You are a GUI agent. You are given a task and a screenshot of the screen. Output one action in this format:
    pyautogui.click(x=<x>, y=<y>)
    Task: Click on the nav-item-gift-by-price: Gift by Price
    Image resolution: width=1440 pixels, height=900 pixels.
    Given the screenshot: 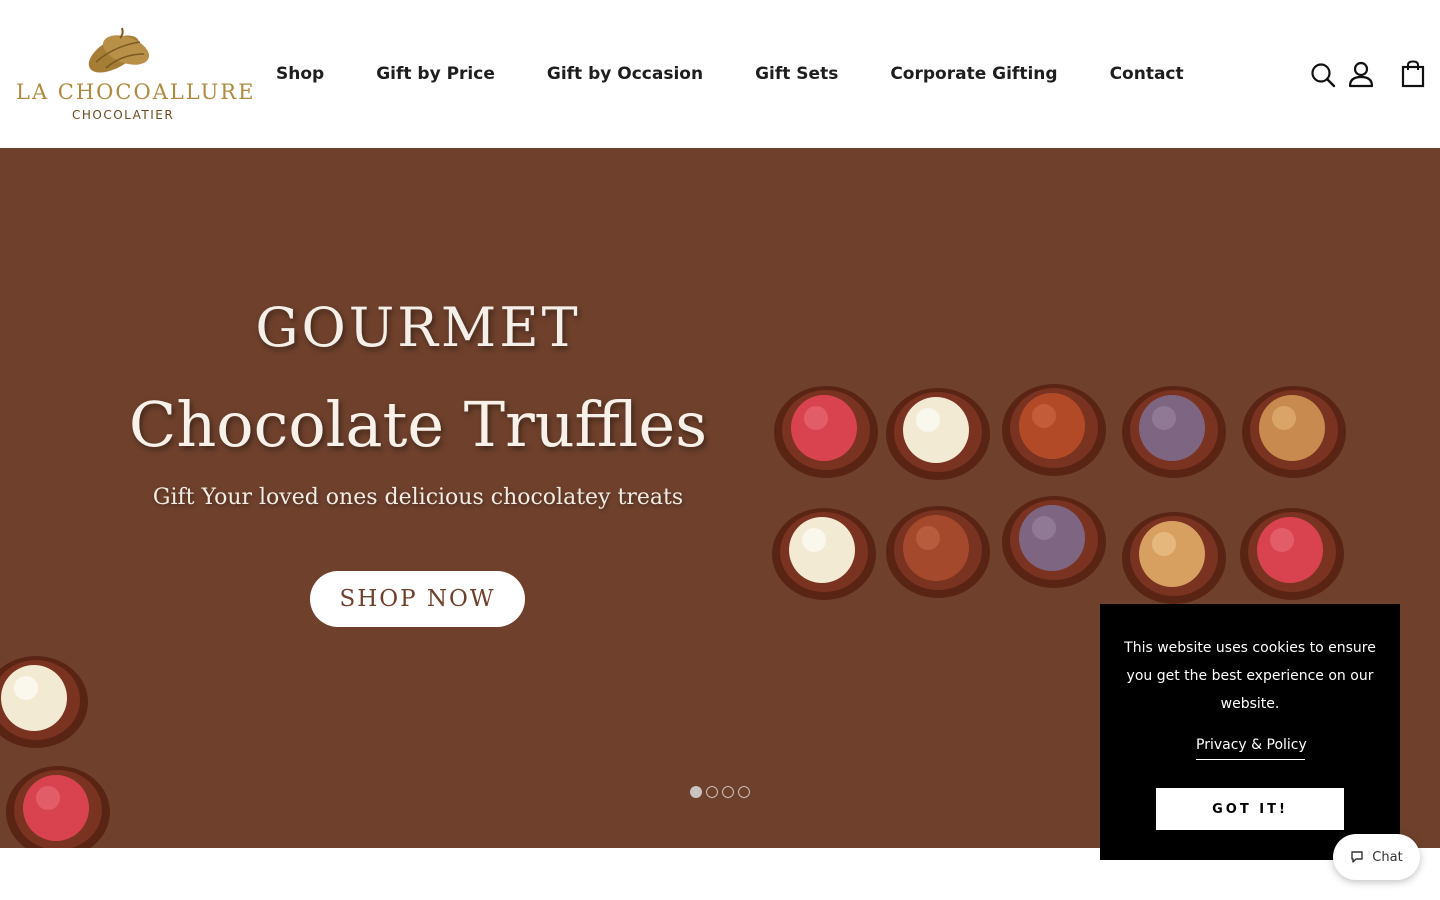 What is the action you would take?
    pyautogui.click(x=435, y=74)
    